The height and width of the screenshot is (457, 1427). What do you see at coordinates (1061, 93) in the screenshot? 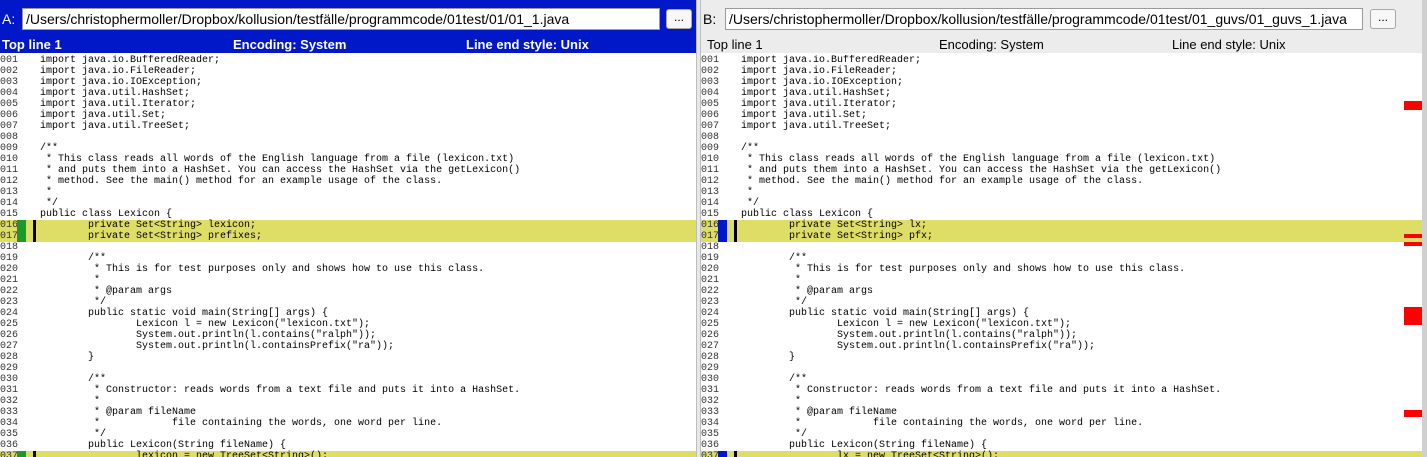
I see `code-line: 004 import java.util.HashSet;` at bounding box center [1061, 93].